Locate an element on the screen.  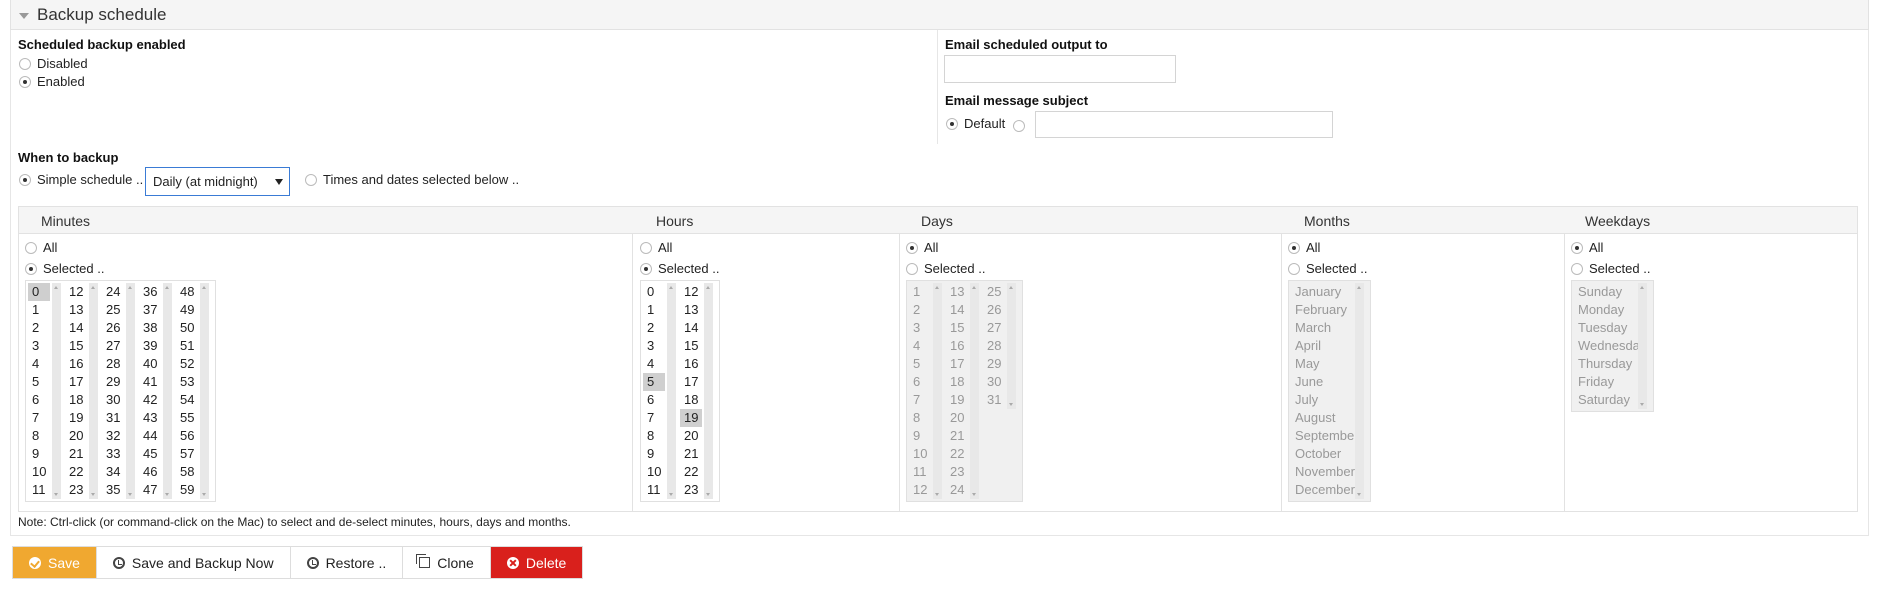
minutes-all: All is located at coordinates (41, 247).